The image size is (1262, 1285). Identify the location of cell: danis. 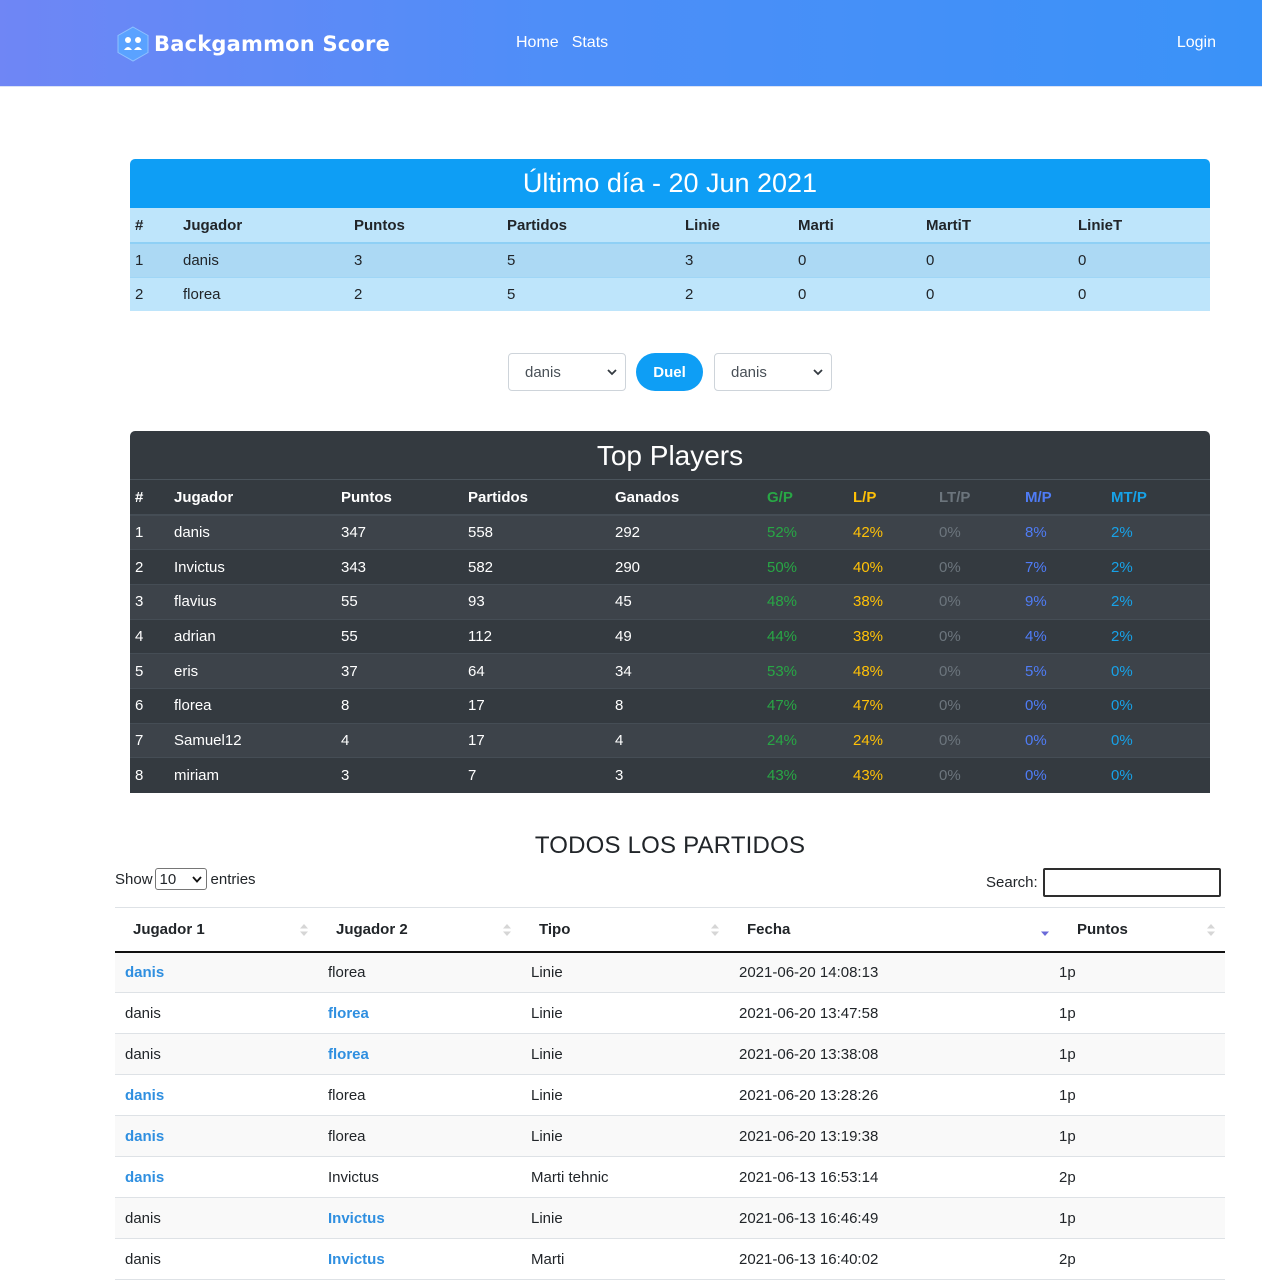
(192, 533).